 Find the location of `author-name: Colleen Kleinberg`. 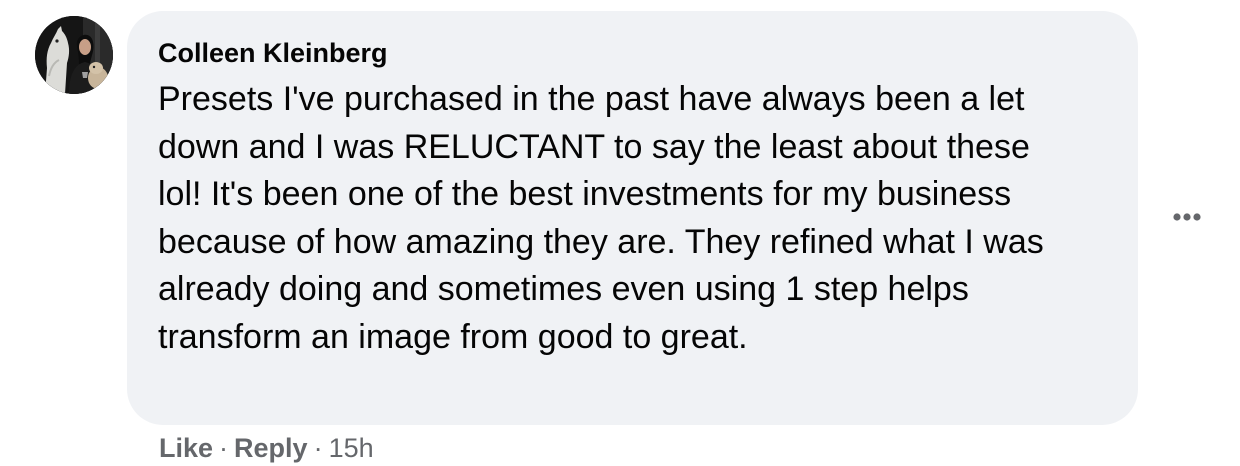

author-name: Colleen Kleinberg is located at coordinates (633, 53).